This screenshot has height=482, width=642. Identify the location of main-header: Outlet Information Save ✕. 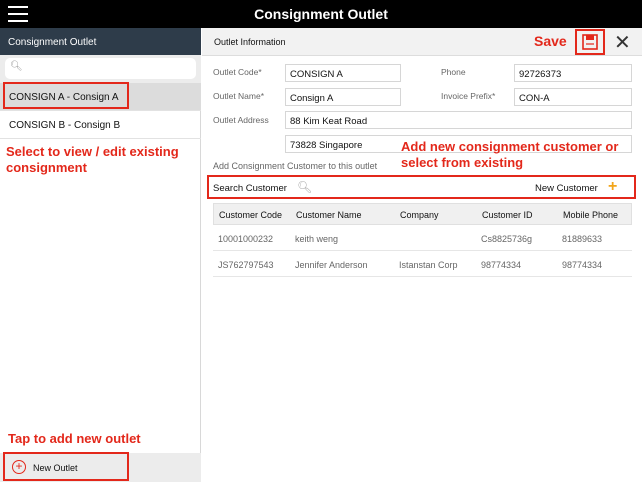
(422, 42).